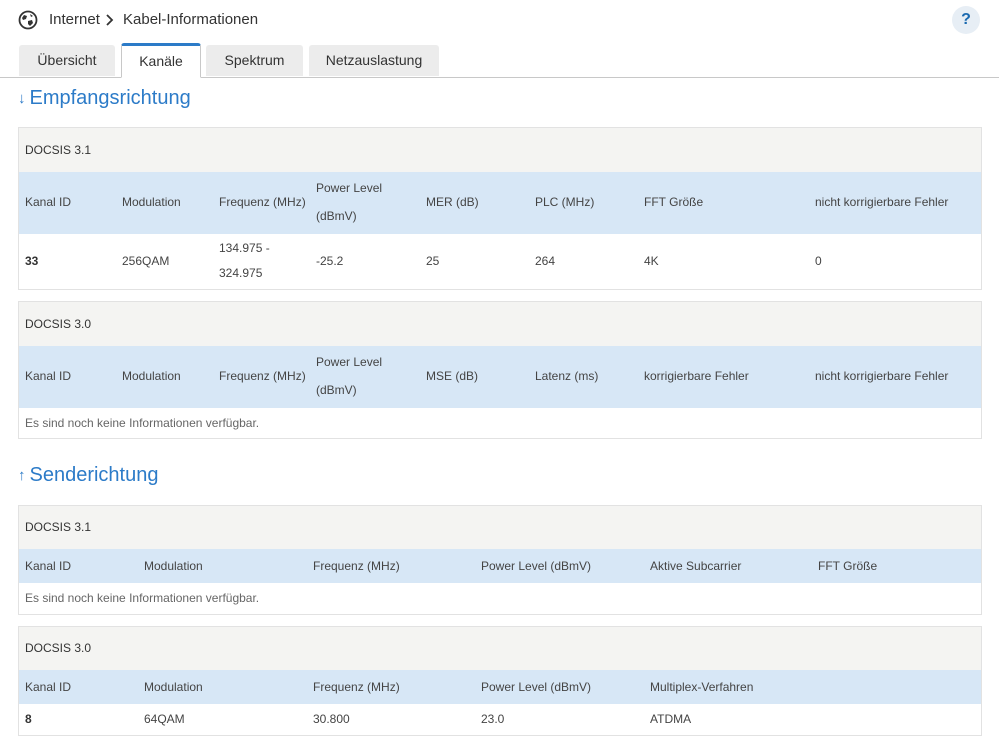 This screenshot has height=753, width=999. What do you see at coordinates (818, 261) in the screenshot?
I see `cell-uncorrectable: 0` at bounding box center [818, 261].